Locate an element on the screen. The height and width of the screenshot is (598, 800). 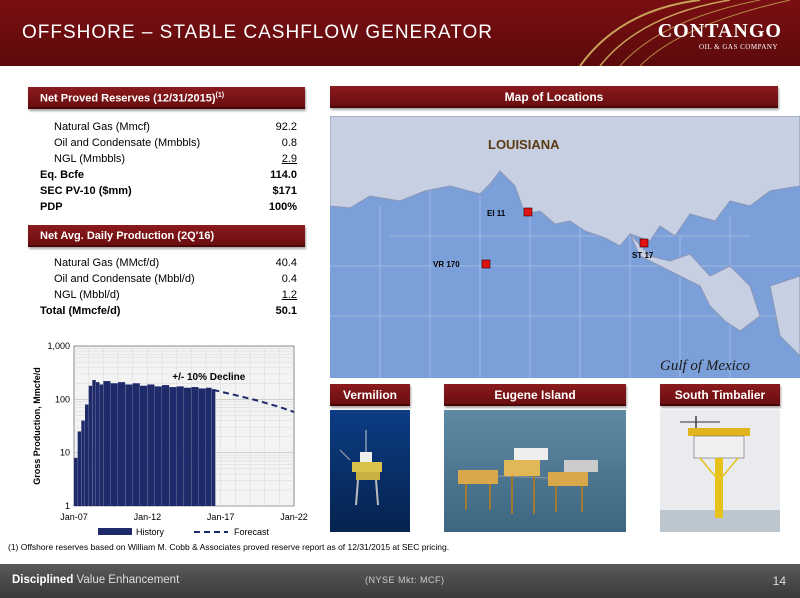
vermilion-photo is located at coordinates (370, 471).